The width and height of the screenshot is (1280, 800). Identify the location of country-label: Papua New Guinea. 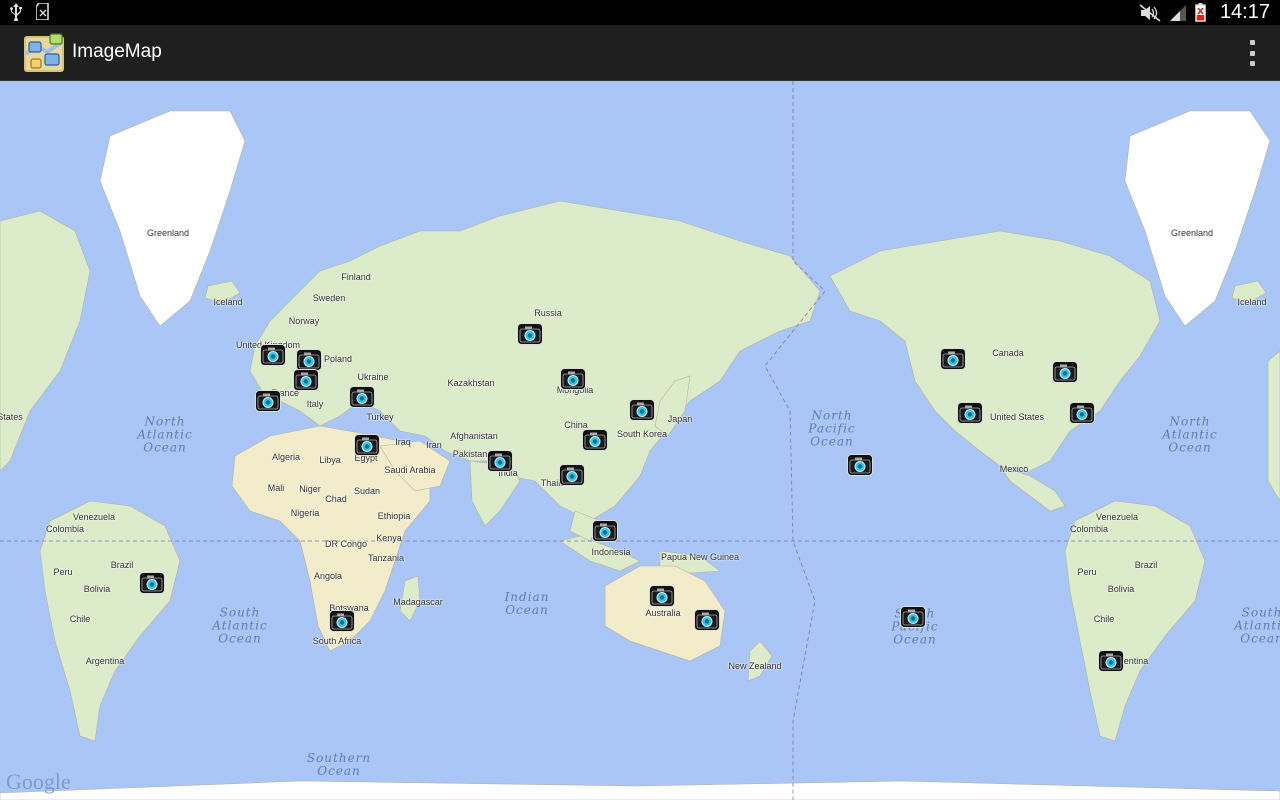
(700, 557).